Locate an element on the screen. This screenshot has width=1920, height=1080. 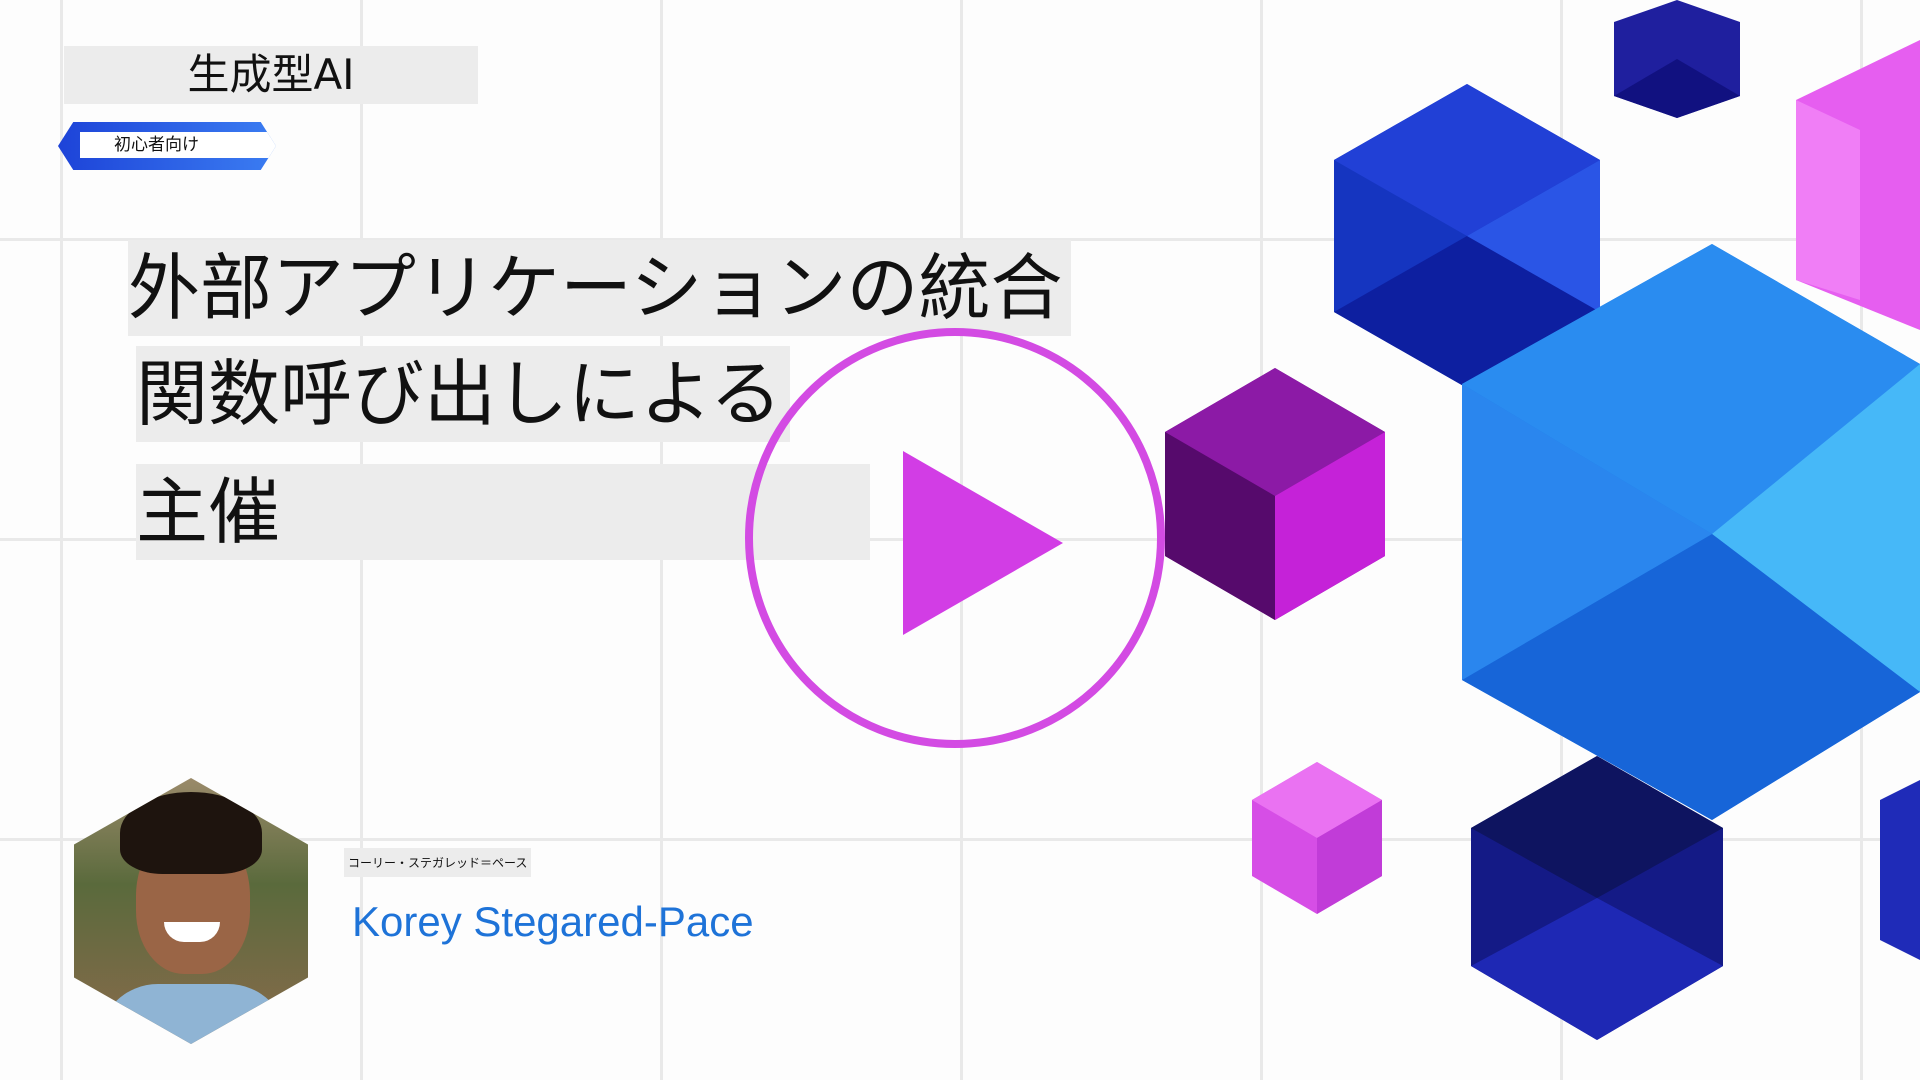
level-badge: 初心者向け is located at coordinates (167, 146).